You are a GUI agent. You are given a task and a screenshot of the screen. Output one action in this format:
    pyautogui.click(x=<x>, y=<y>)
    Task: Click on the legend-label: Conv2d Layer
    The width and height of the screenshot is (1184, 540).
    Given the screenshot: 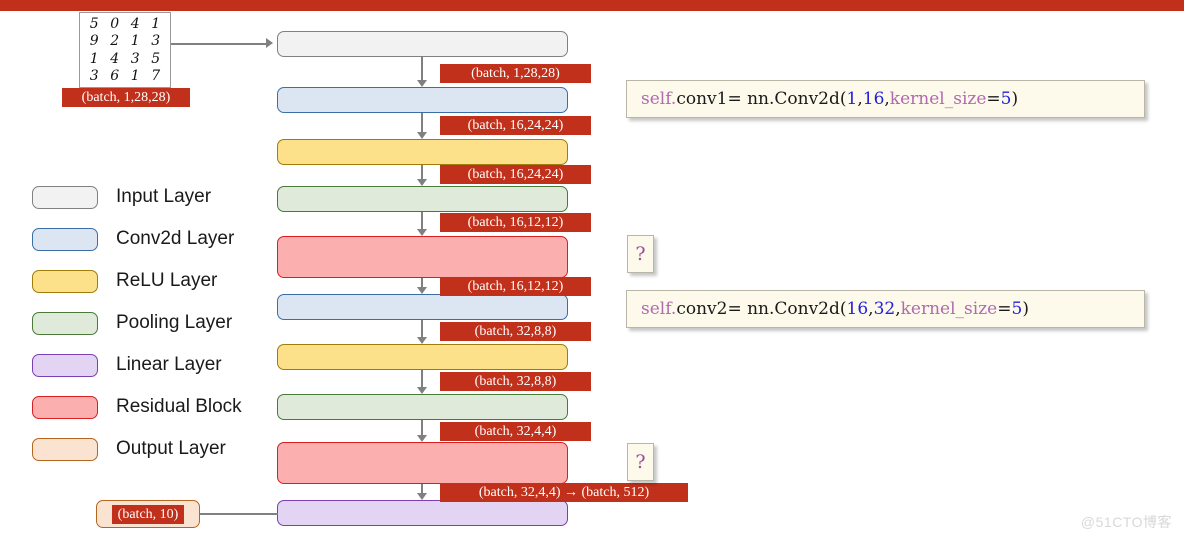 What is the action you would take?
    pyautogui.click(x=175, y=238)
    